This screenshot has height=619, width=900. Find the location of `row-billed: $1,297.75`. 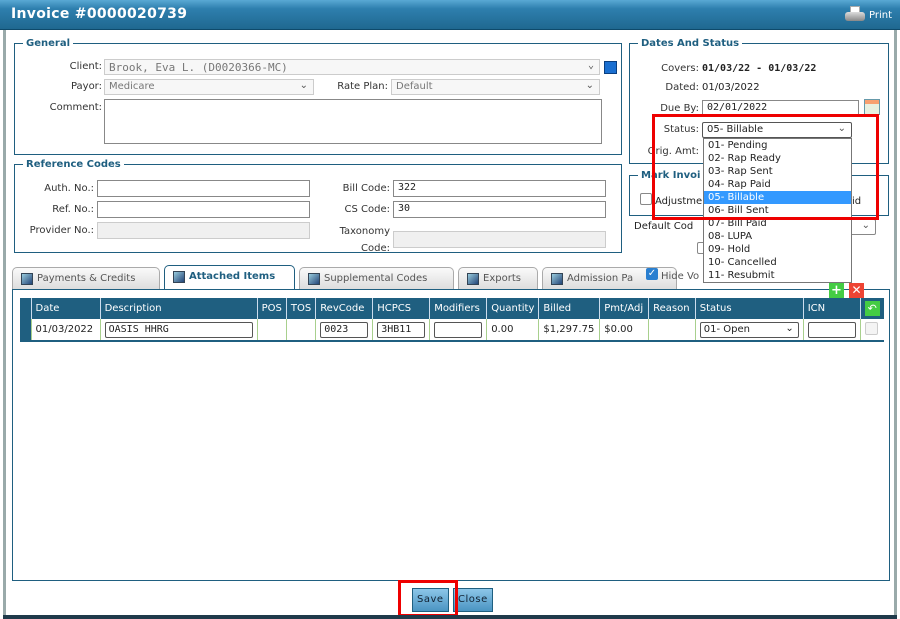

row-billed: $1,297.75 is located at coordinates (569, 330).